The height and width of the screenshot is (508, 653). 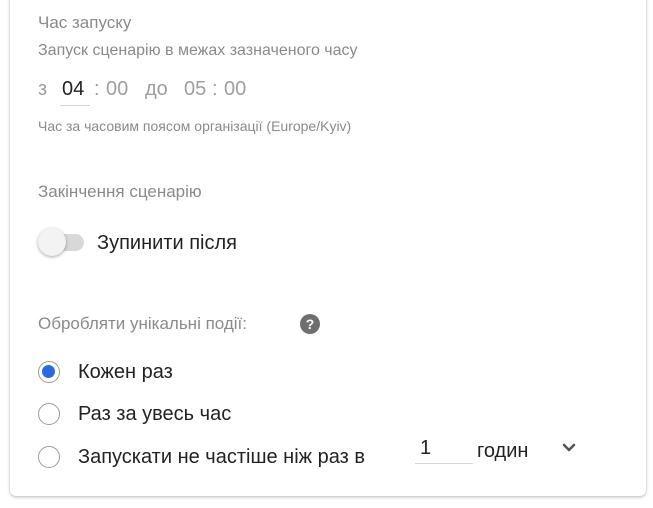 What do you see at coordinates (569, 448) in the screenshot?
I see `chevron-down-icon` at bounding box center [569, 448].